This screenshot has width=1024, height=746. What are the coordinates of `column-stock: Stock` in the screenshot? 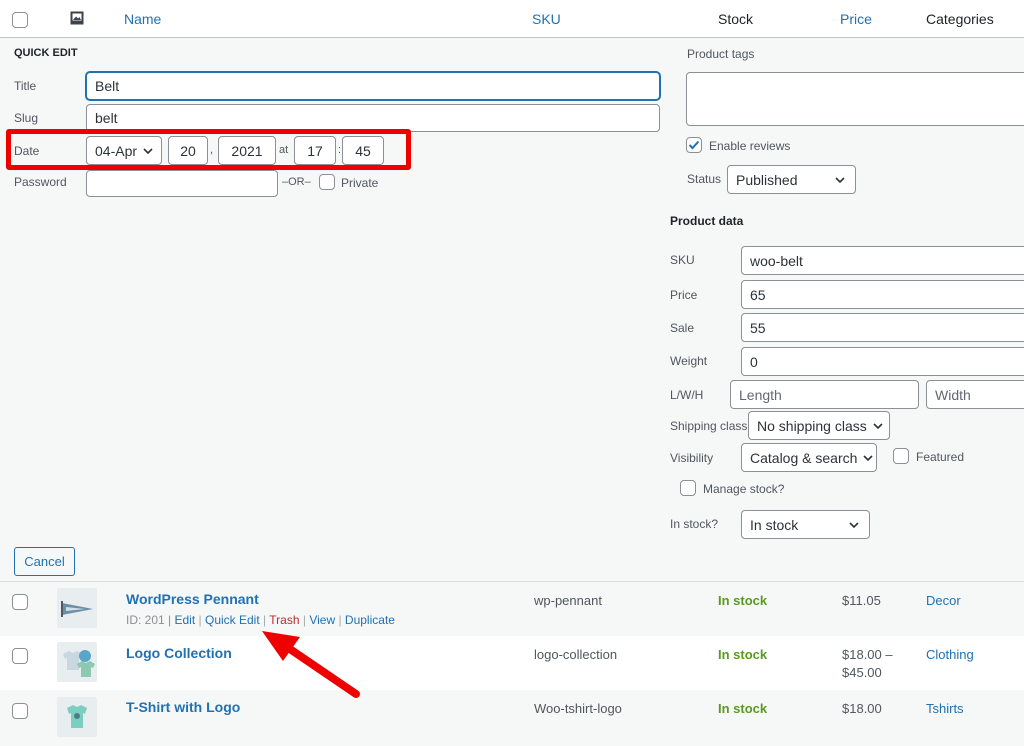 It's located at (736, 19).